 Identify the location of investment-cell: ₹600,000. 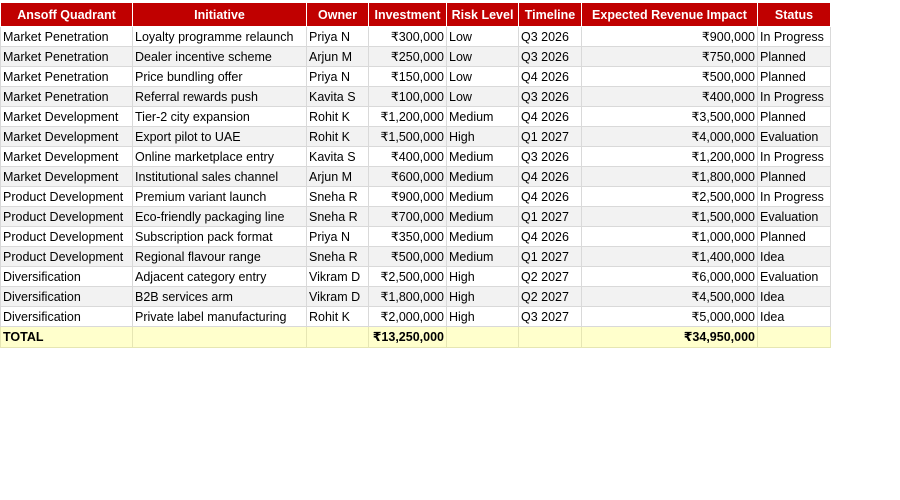
(407, 176).